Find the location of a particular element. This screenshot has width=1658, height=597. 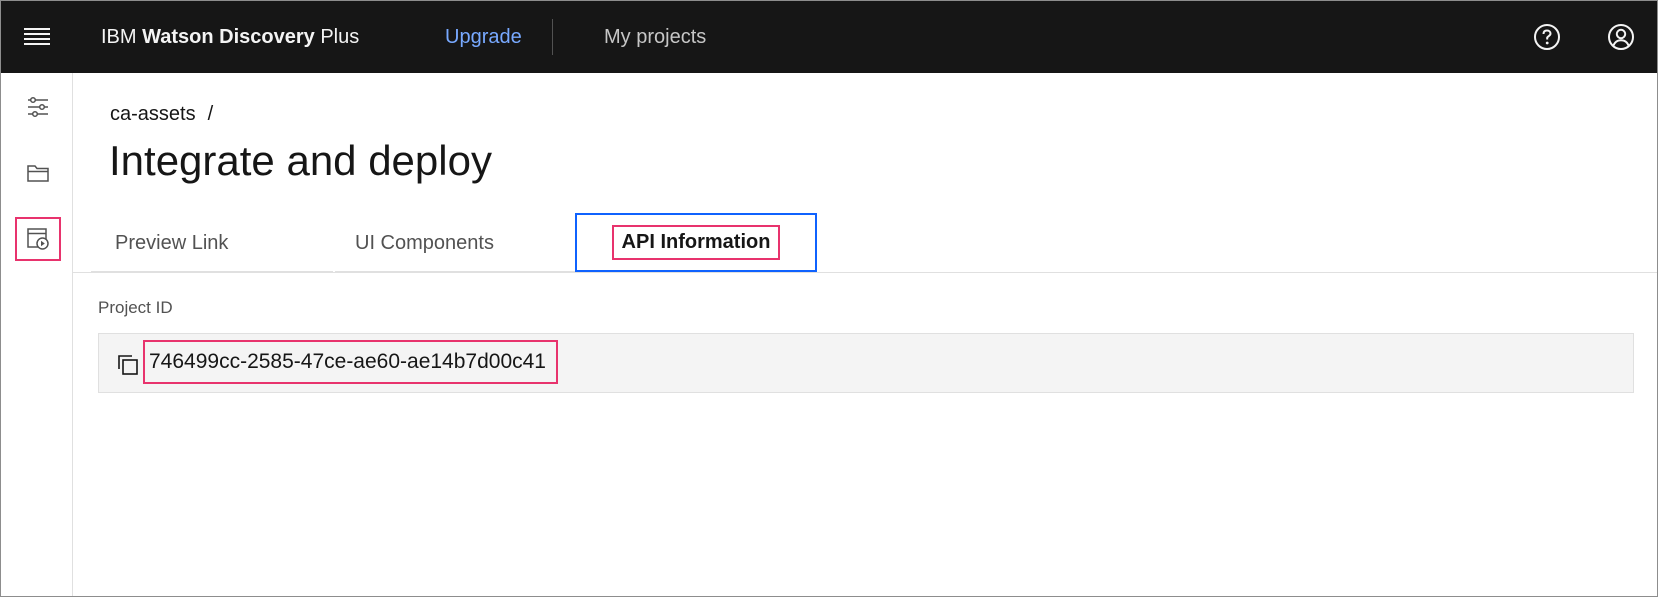

user-avatar-icon is located at coordinates (1621, 37).